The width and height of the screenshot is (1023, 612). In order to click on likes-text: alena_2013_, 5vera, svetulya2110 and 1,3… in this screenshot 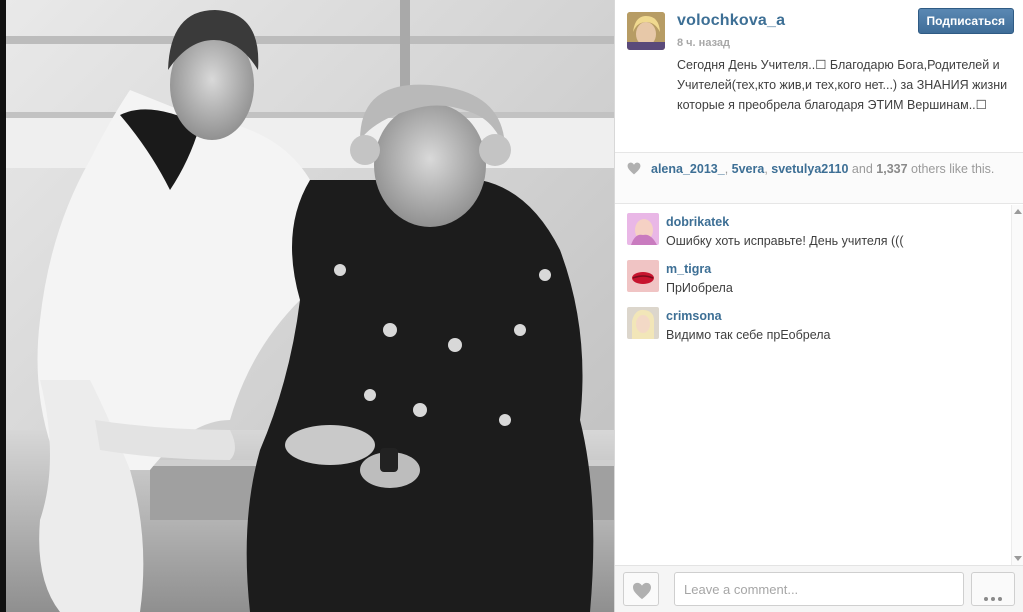, I will do `click(823, 169)`.